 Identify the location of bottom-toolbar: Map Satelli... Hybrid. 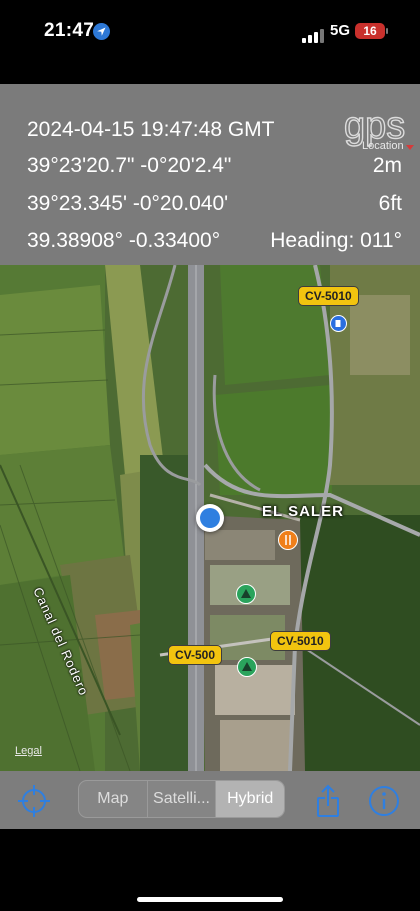
(210, 800).